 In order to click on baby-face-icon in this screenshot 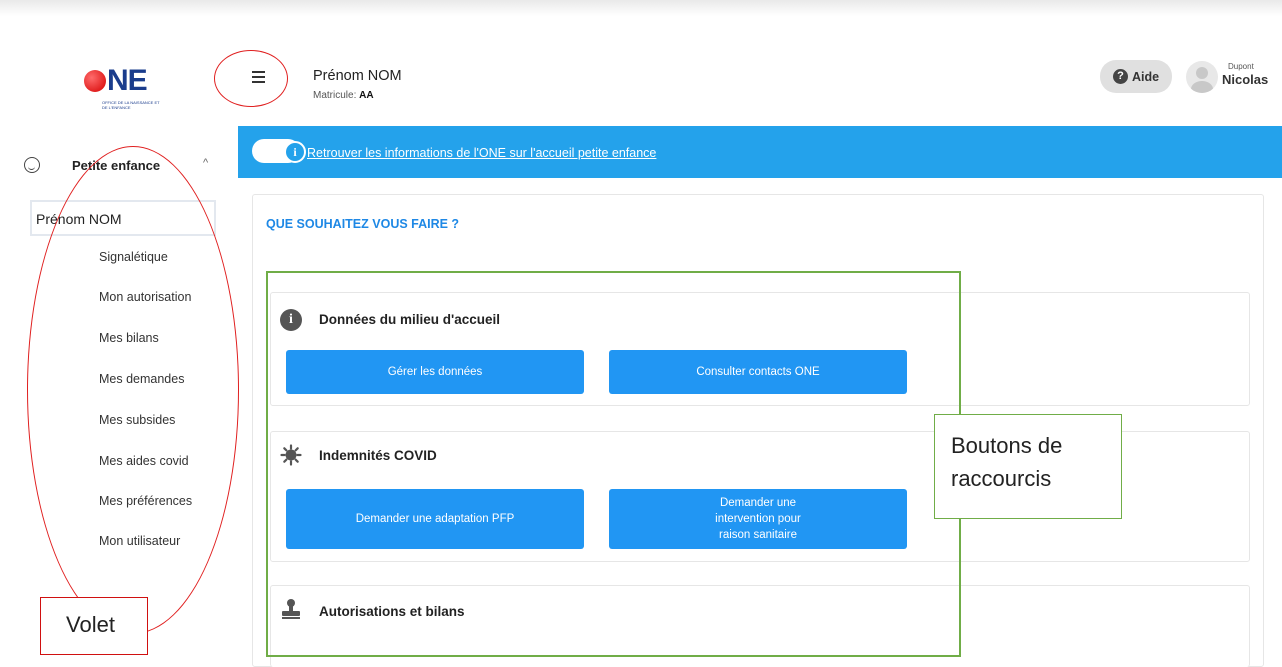, I will do `click(32, 165)`.